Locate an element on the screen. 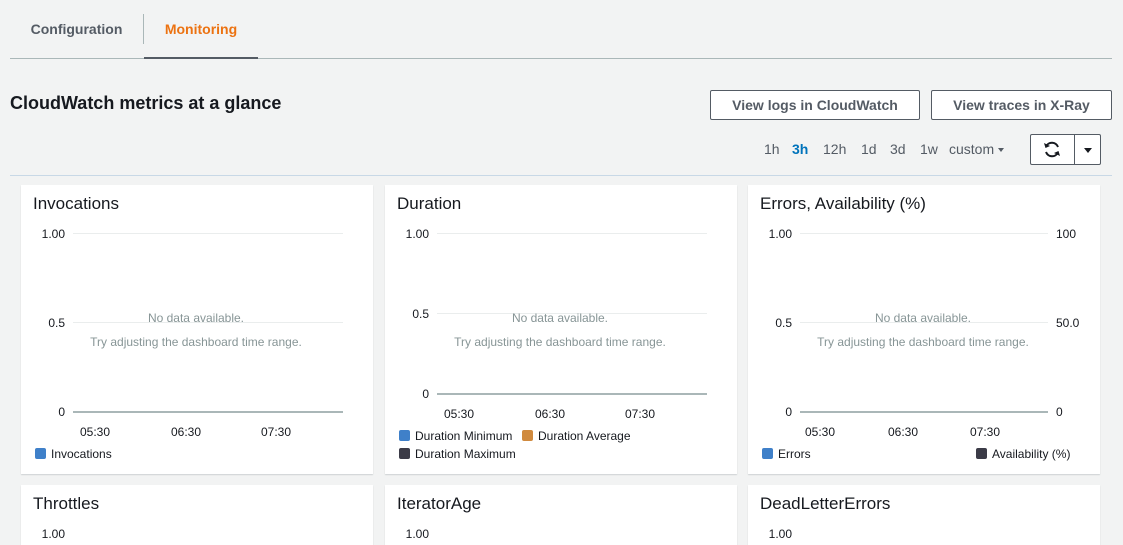  legend-item: Duration Minimum is located at coordinates (455, 436).